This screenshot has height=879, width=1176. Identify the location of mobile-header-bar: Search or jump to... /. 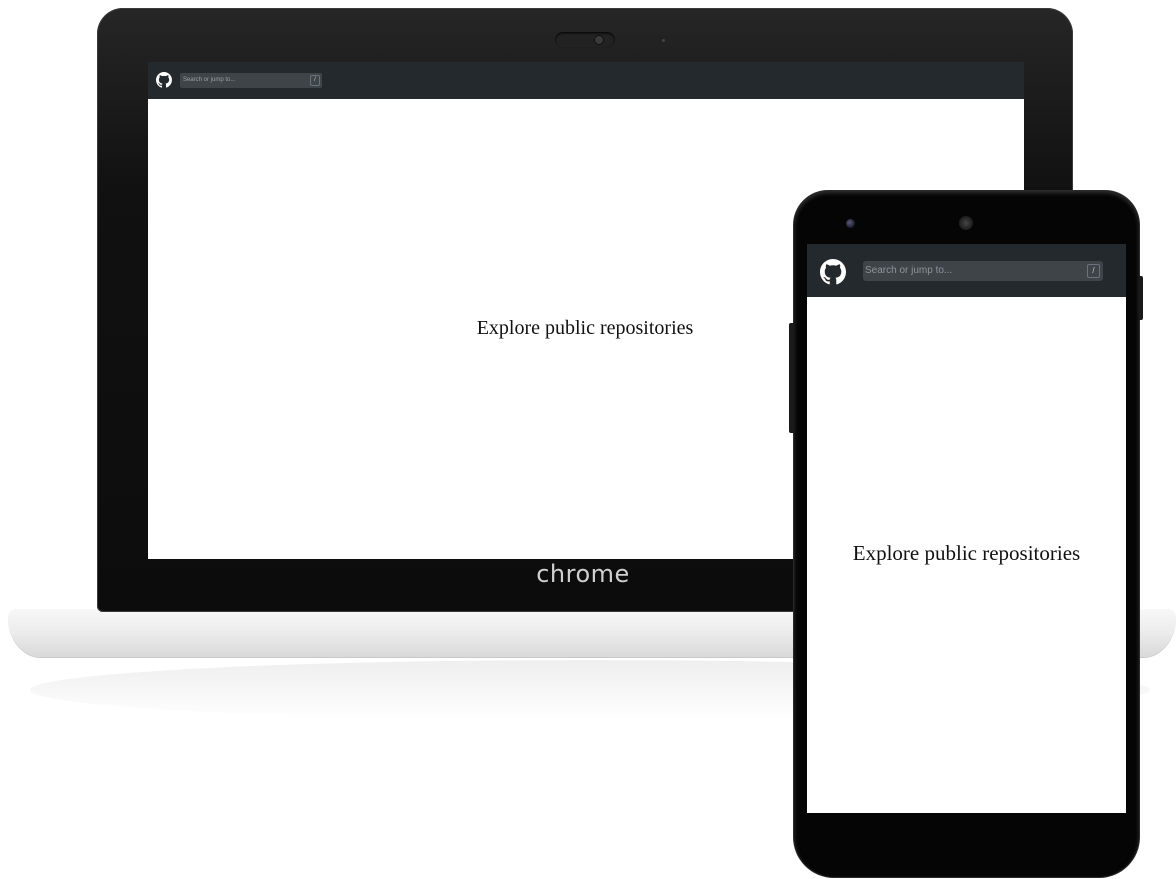
(966, 270).